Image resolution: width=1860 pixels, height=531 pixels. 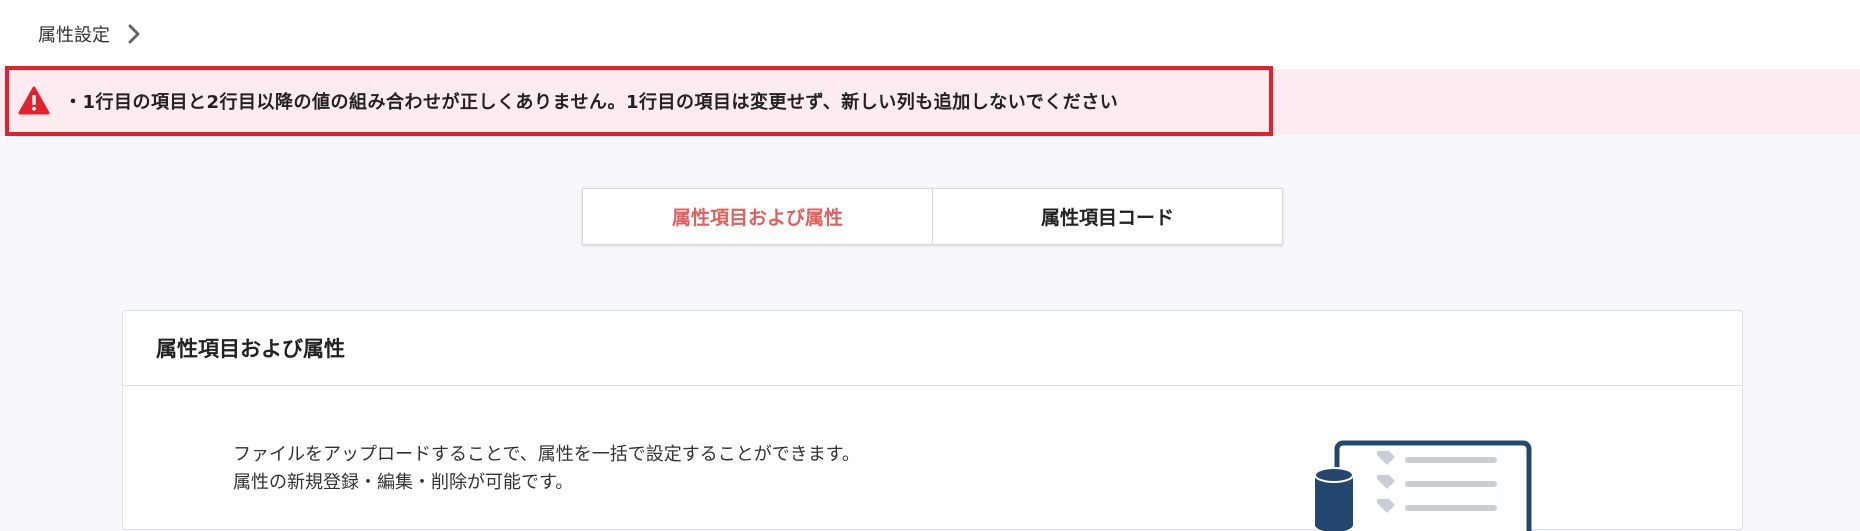 What do you see at coordinates (757, 216) in the screenshot?
I see `tab-attribute-items: 属性項目および属性` at bounding box center [757, 216].